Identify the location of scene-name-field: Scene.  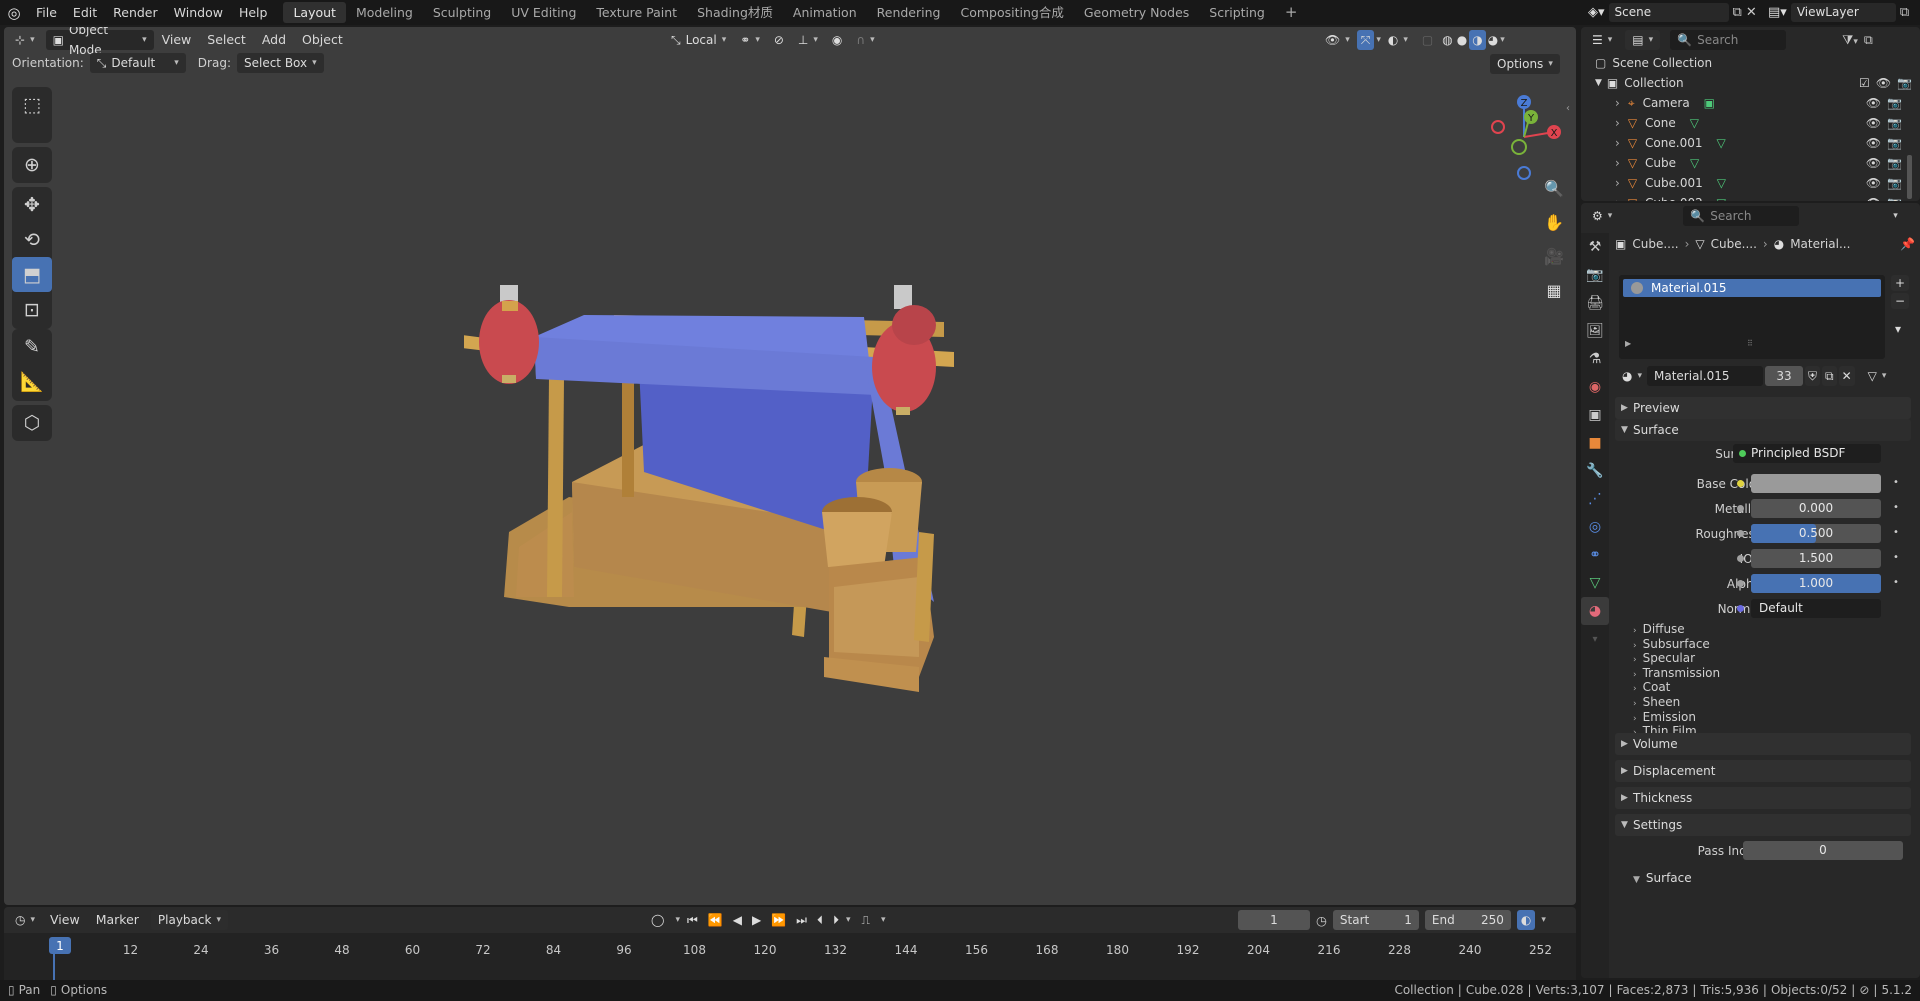
(1668, 12).